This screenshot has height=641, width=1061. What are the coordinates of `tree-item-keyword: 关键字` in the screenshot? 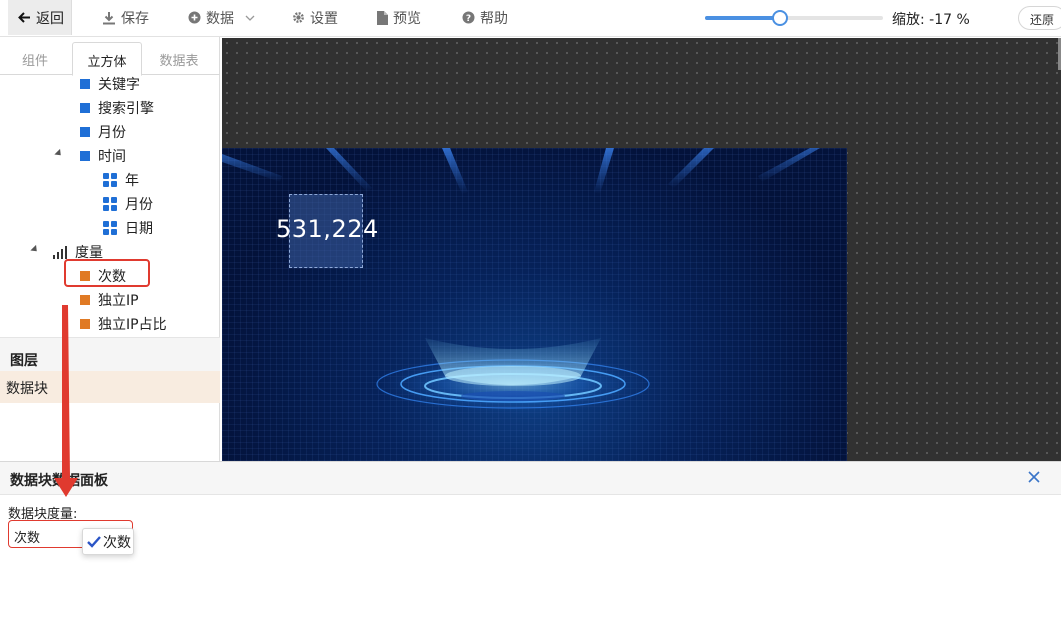 It's located at (110, 84).